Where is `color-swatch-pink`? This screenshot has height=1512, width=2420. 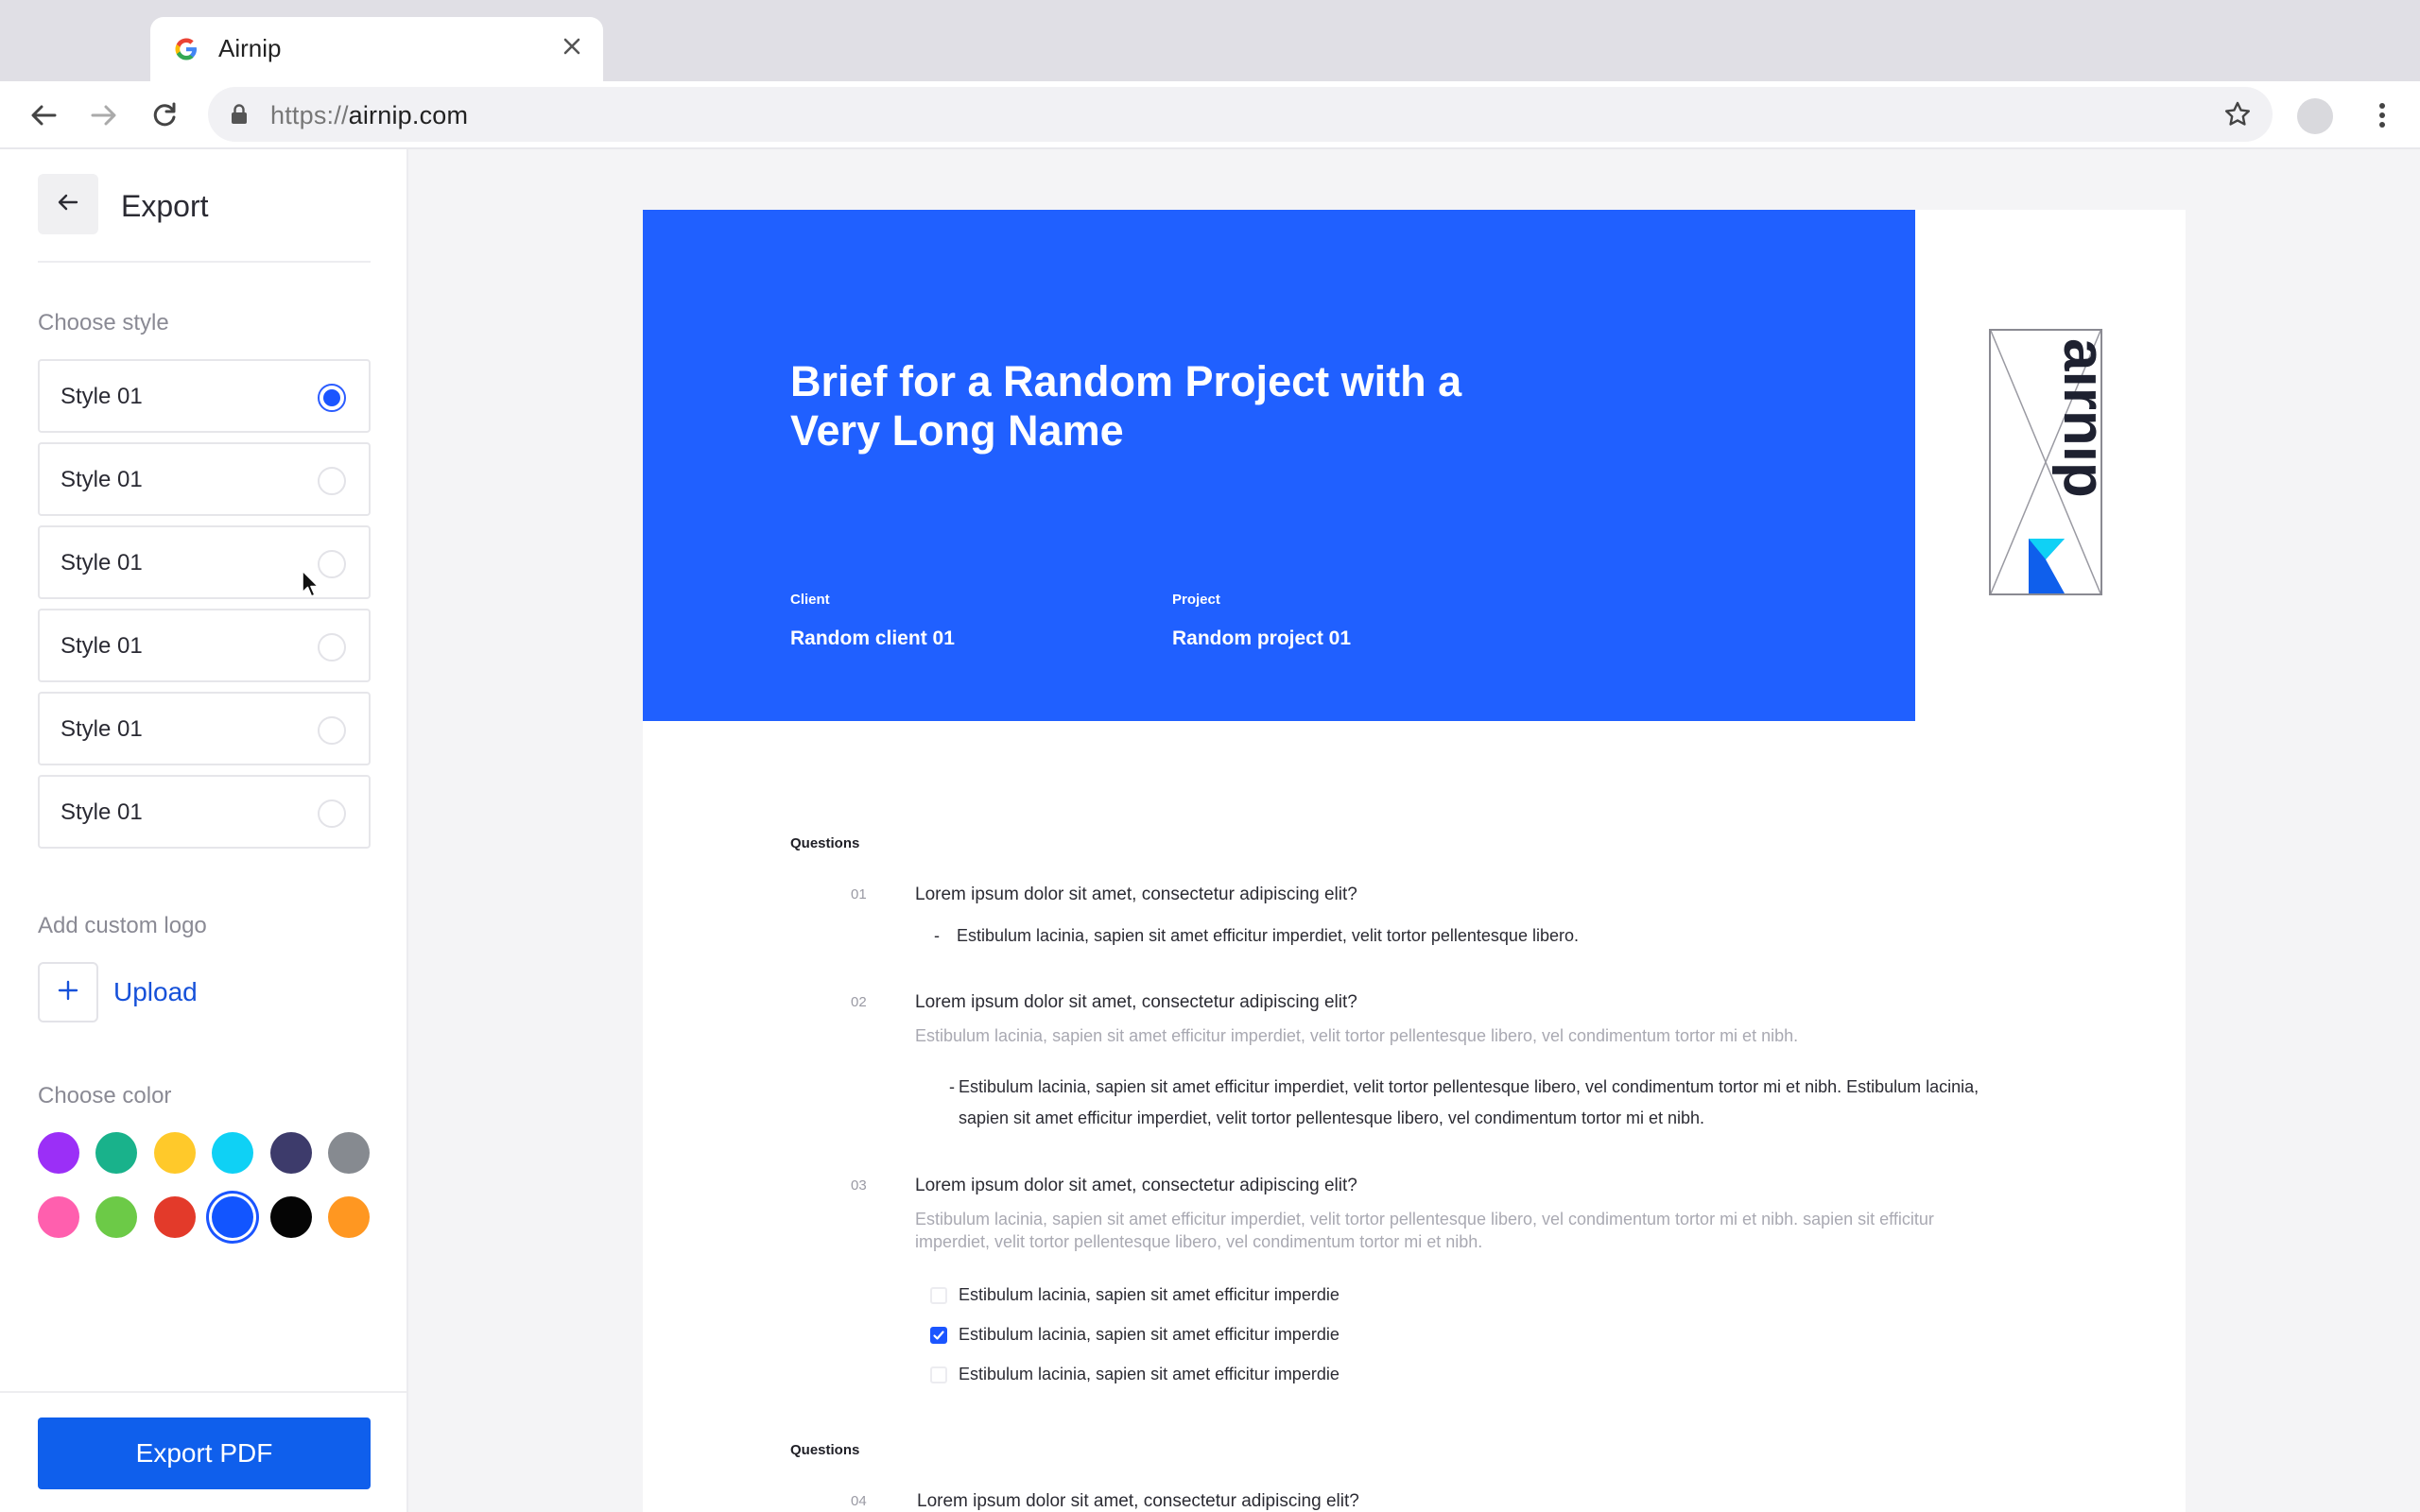 color-swatch-pink is located at coordinates (58, 1217).